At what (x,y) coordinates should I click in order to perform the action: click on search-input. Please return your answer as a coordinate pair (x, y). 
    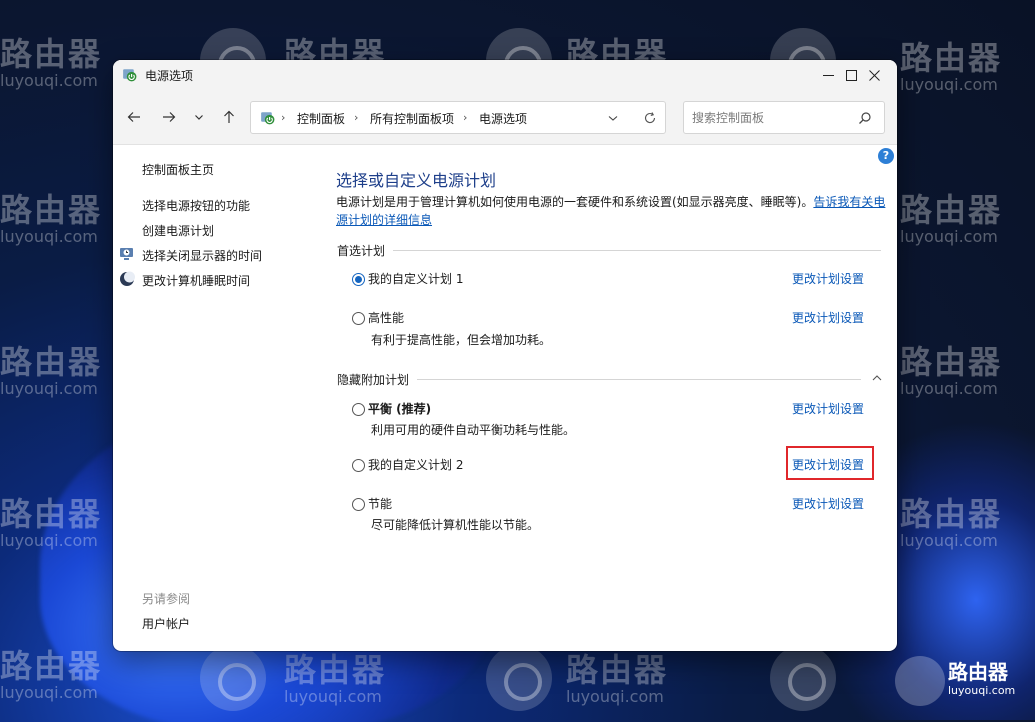
    Looking at the image, I should click on (772, 118).